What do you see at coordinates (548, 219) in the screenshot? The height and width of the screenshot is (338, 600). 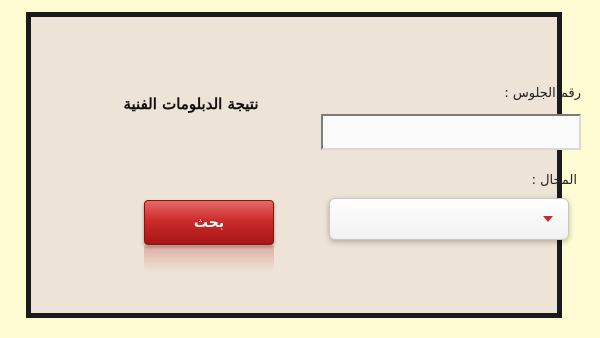 I see `chevron-down-icon` at bounding box center [548, 219].